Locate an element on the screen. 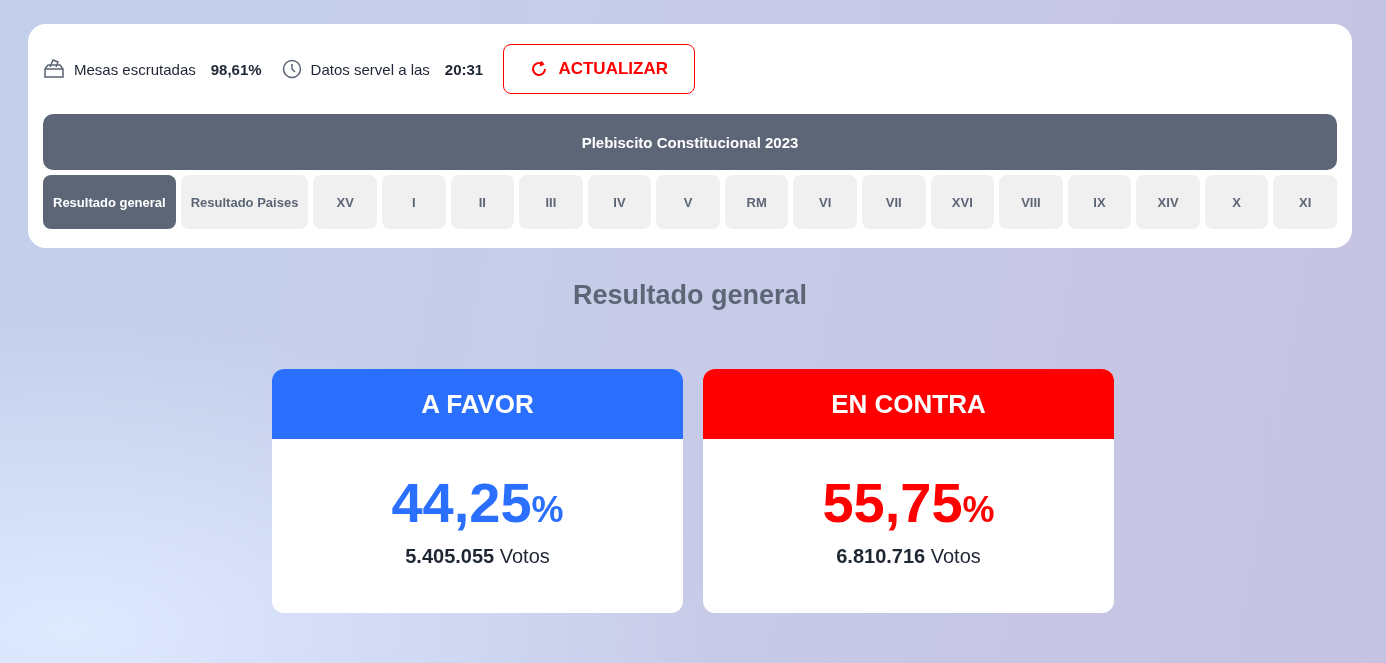 This screenshot has height=663, width=1386. vote-count: 6.810.716 Votos is located at coordinates (908, 556).